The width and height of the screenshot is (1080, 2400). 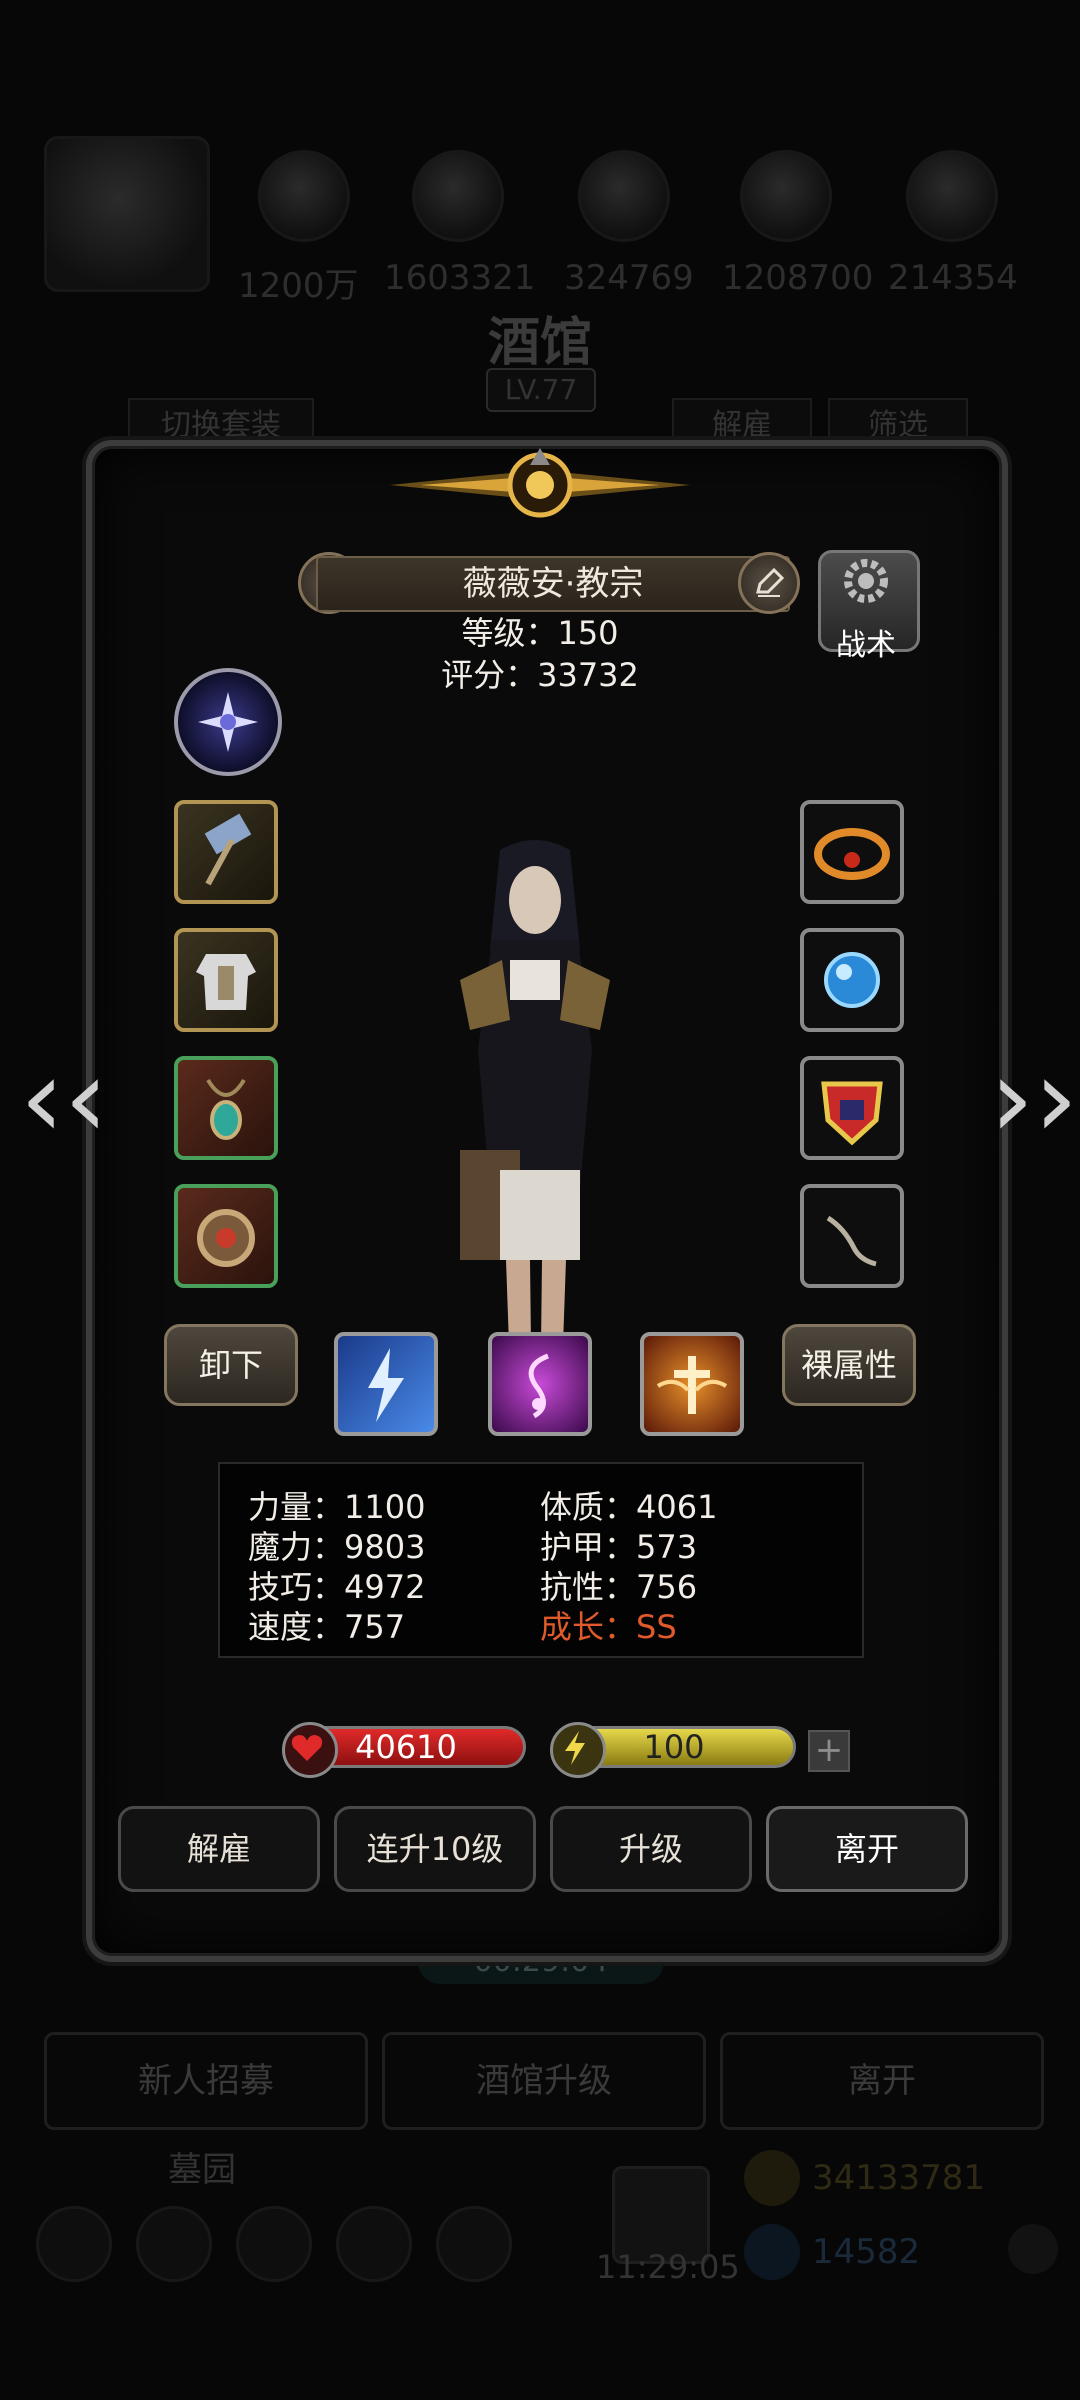 I want to click on holy-cross-skill-icon, so click(x=692, y=1385).